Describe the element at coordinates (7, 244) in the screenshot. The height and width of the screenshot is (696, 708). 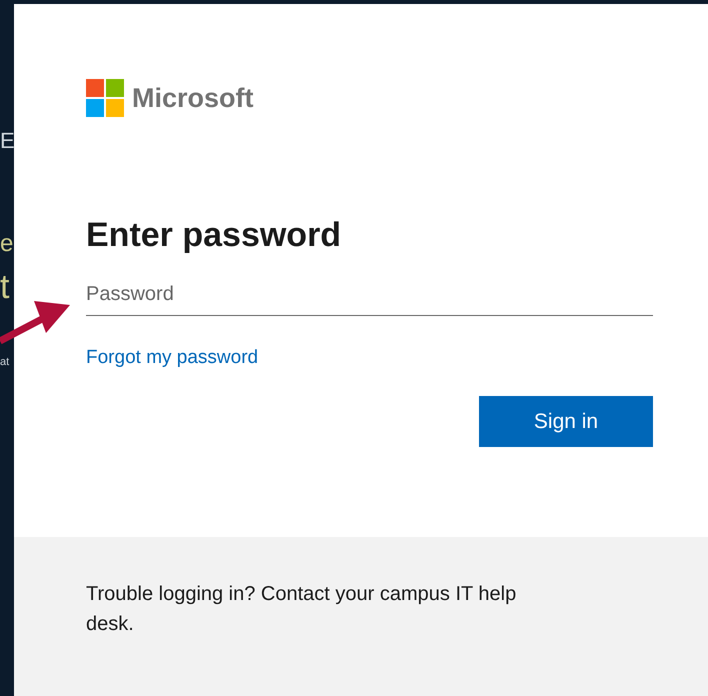
I see `background-text: e` at that location.